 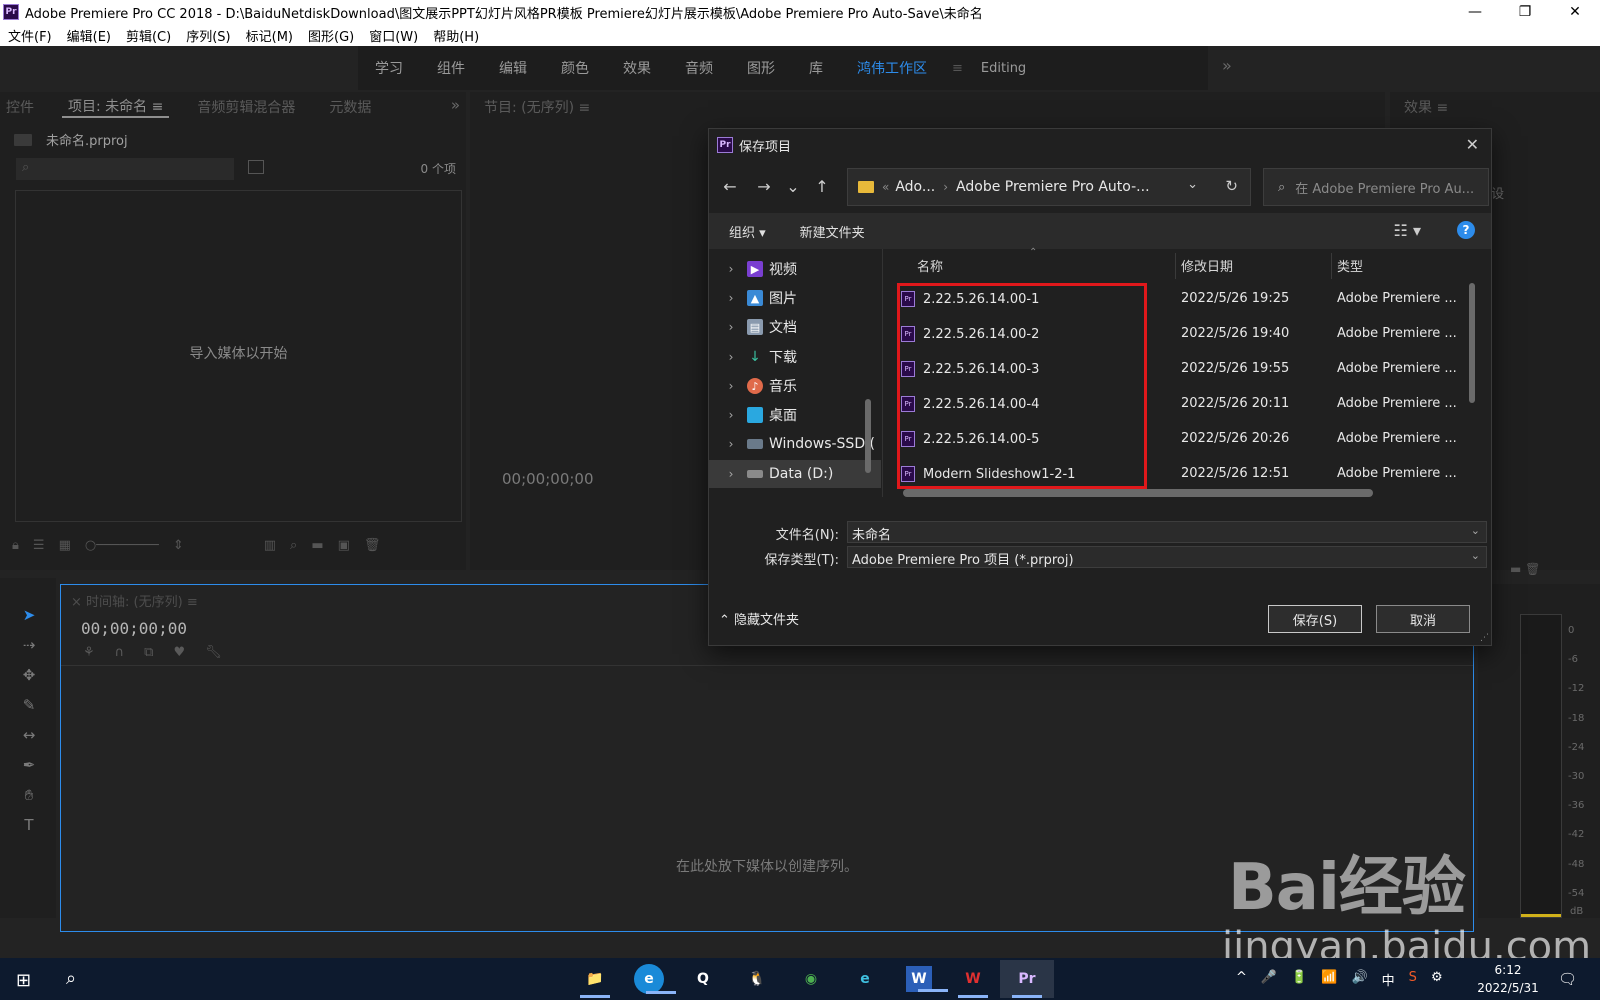 I want to click on search-icon: ⌕, so click(x=71, y=978).